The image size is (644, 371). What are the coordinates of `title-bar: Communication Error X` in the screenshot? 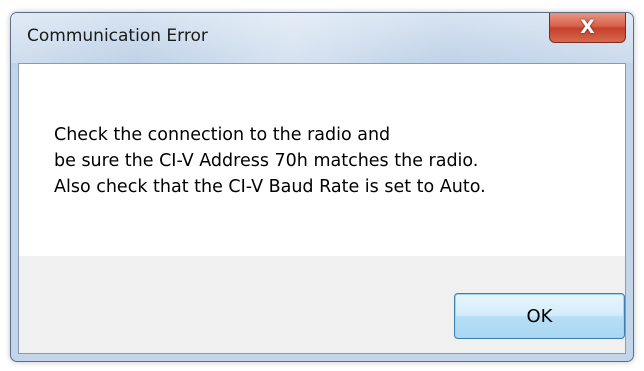 It's located at (322, 38).